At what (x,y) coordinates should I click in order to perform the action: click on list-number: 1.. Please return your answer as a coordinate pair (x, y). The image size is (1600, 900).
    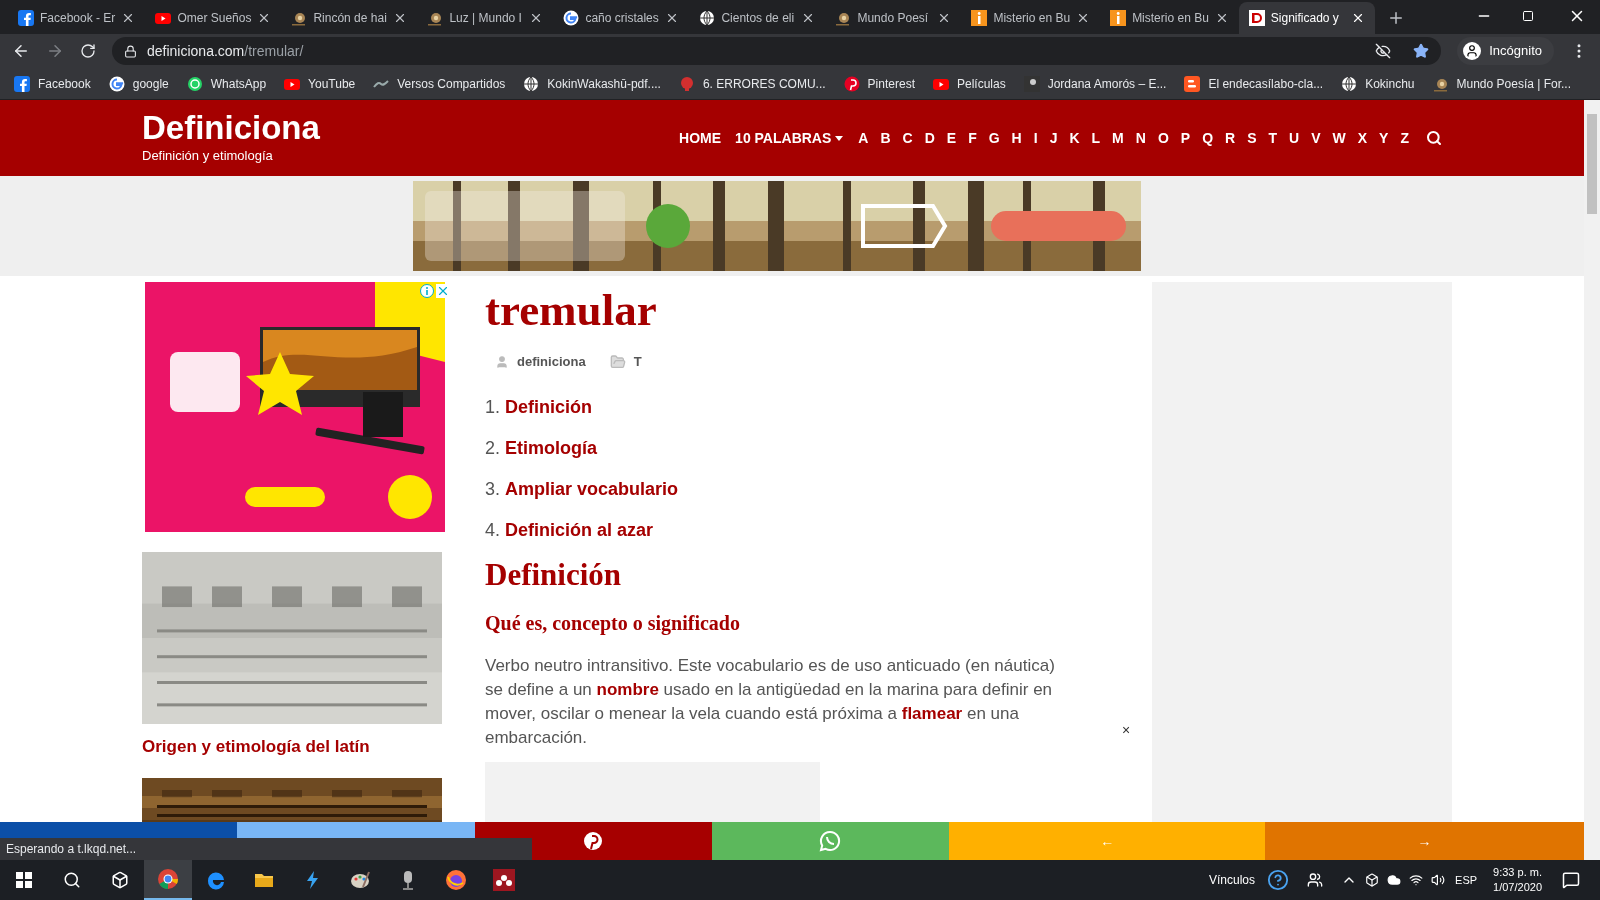
    Looking at the image, I should click on (492, 407).